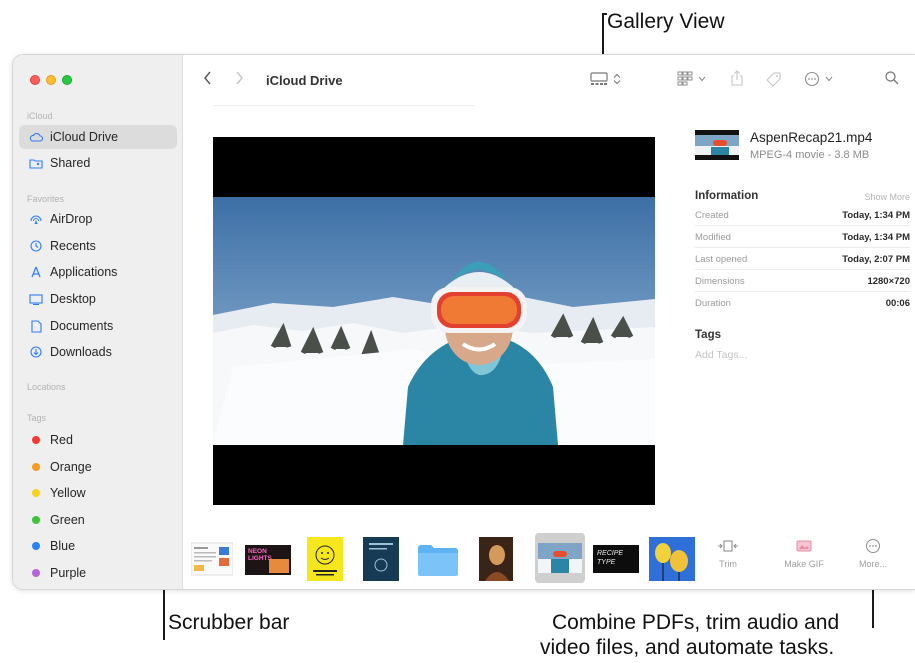  What do you see at coordinates (36, 352) in the screenshot?
I see `download-icon` at bounding box center [36, 352].